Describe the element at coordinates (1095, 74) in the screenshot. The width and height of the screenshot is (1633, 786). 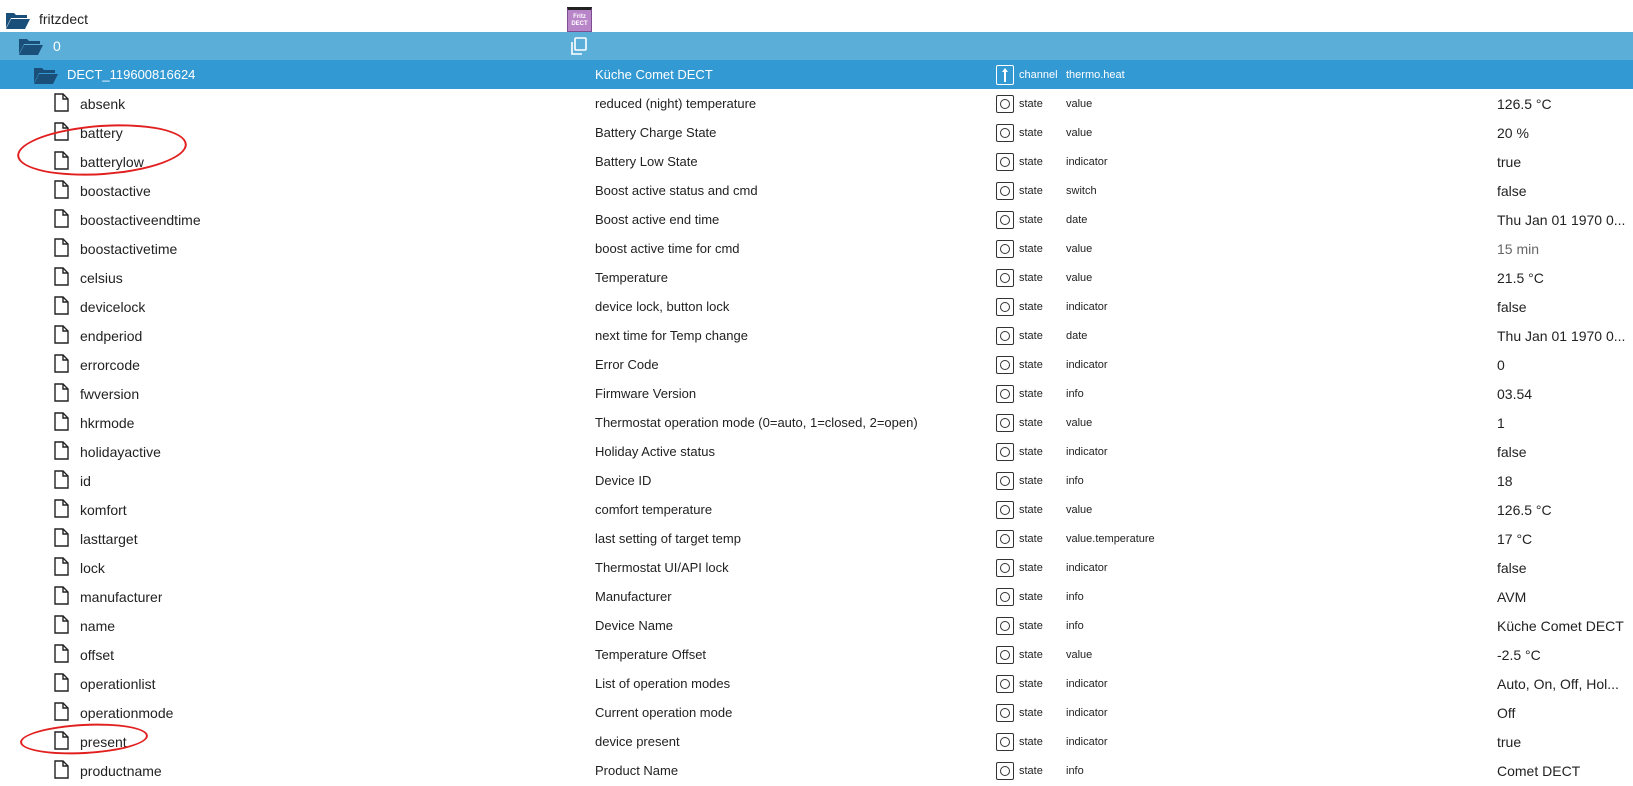
I see `channel-role: thermo.heat` at that location.